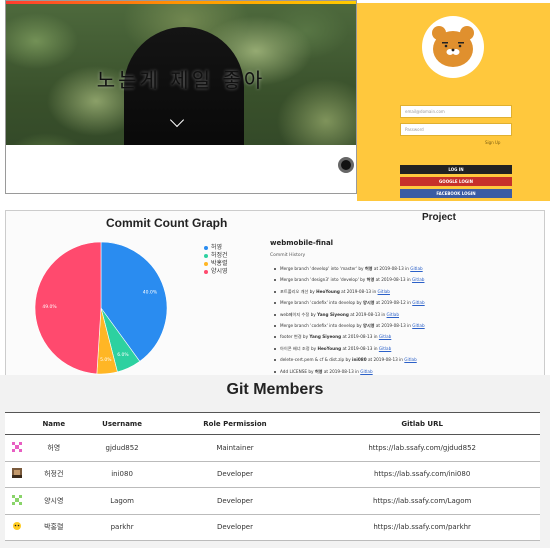  I want to click on legend-item: 허정건, so click(216, 256).